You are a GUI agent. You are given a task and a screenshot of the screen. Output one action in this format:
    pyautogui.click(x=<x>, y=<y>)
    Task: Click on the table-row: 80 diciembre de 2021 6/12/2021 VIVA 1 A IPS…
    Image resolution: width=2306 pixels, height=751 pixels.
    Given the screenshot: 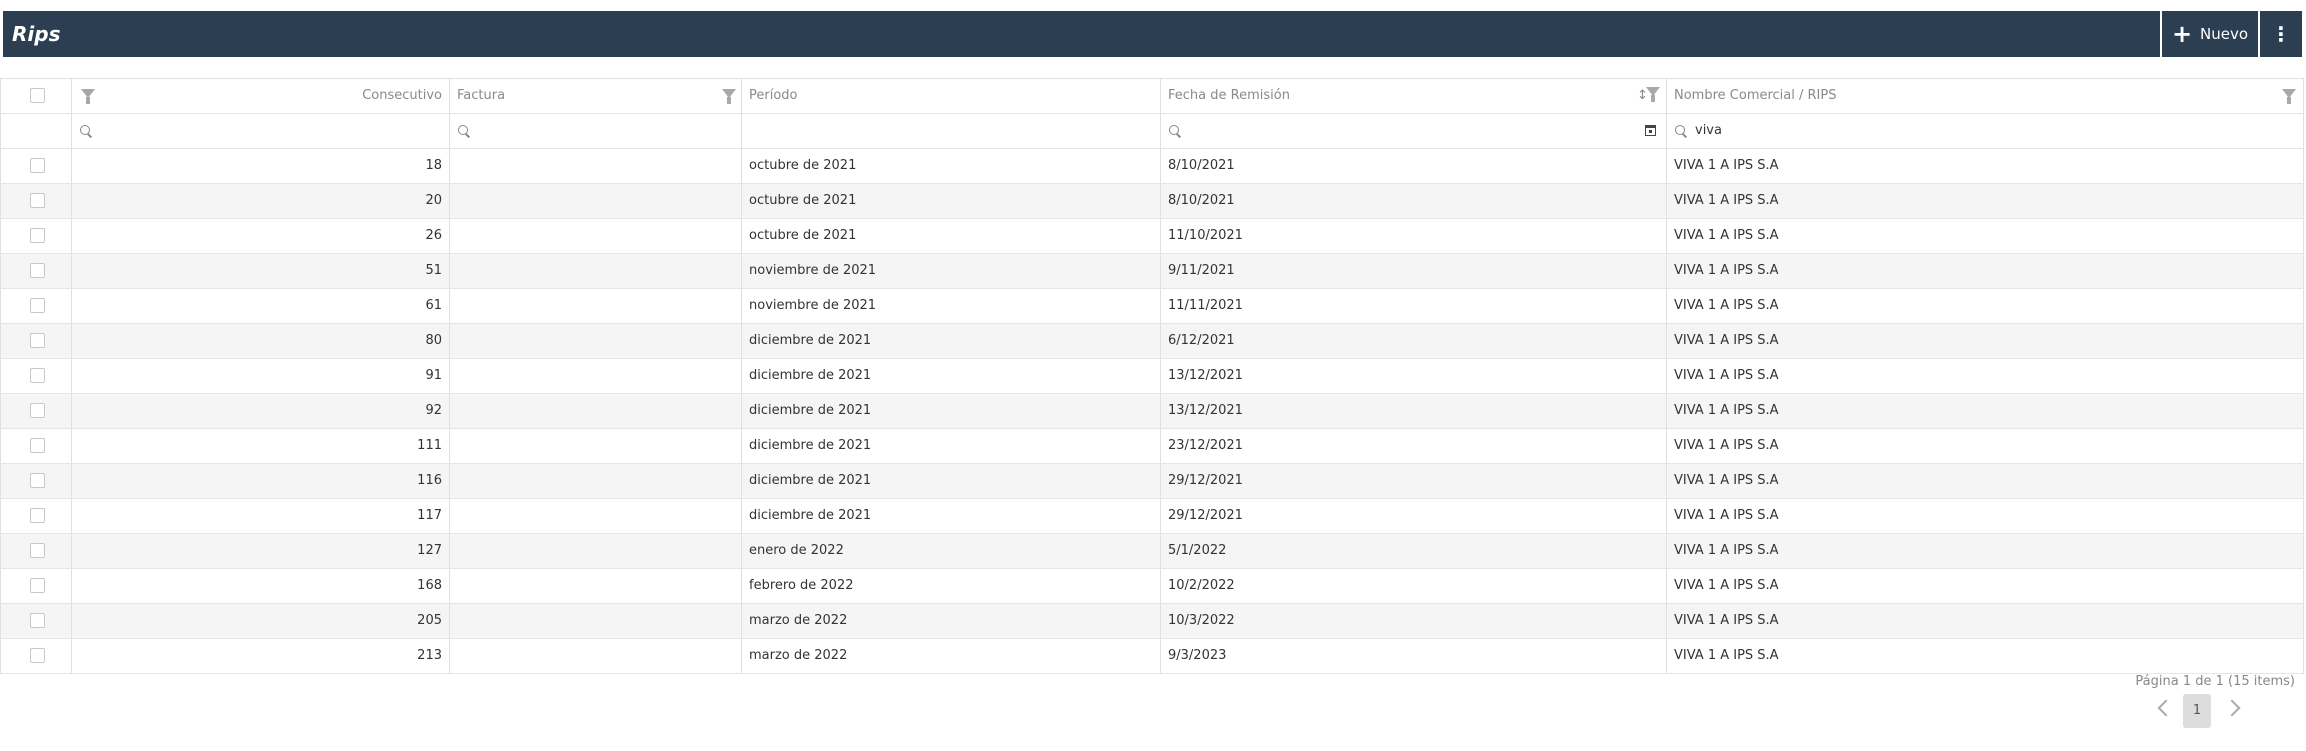 What is the action you would take?
    pyautogui.click(x=1152, y=341)
    